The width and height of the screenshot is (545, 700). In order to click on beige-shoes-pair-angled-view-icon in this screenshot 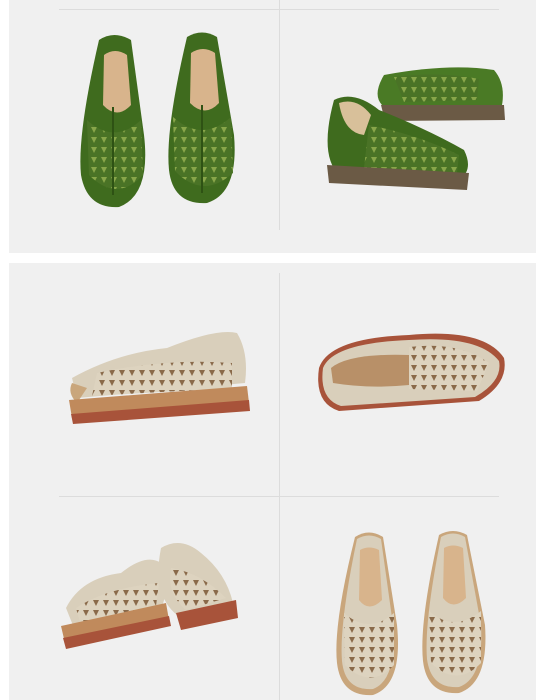, I will do `click(146, 590)`.